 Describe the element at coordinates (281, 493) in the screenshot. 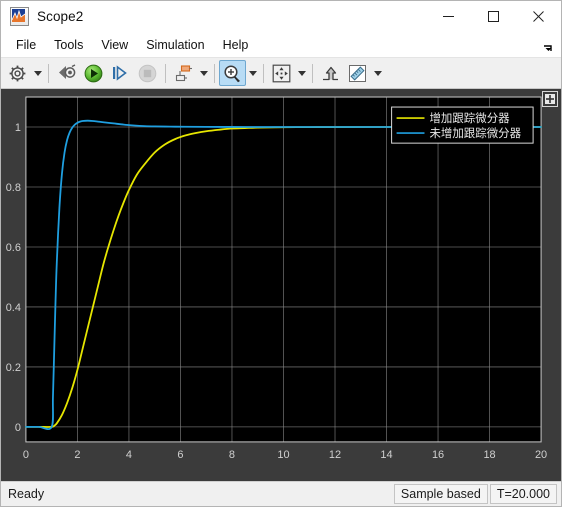

I see `status-bar: Ready Sample based T=20.000` at that location.